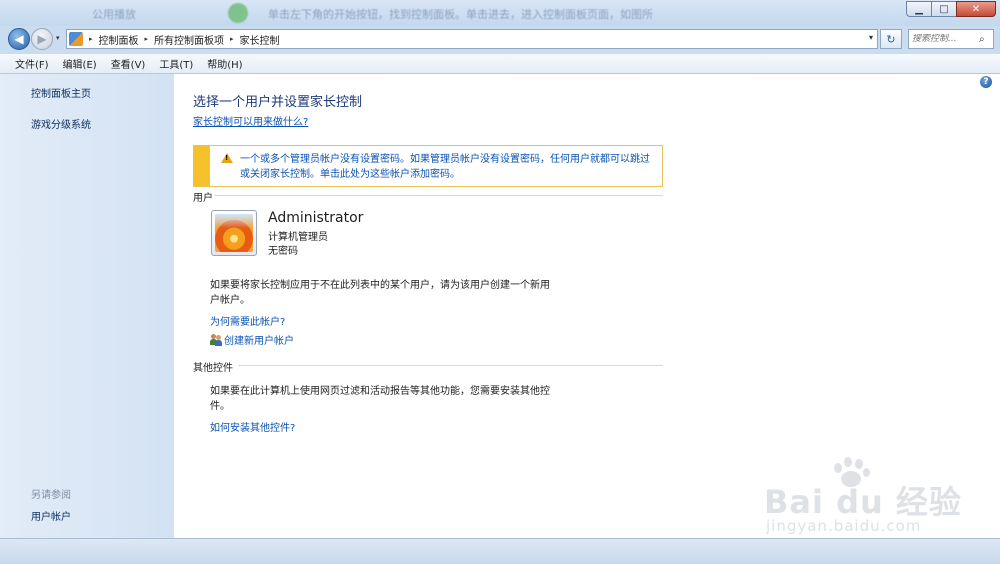  What do you see at coordinates (259, 339) in the screenshot?
I see `create-new-user-account-link: 创建新用户帐户` at bounding box center [259, 339].